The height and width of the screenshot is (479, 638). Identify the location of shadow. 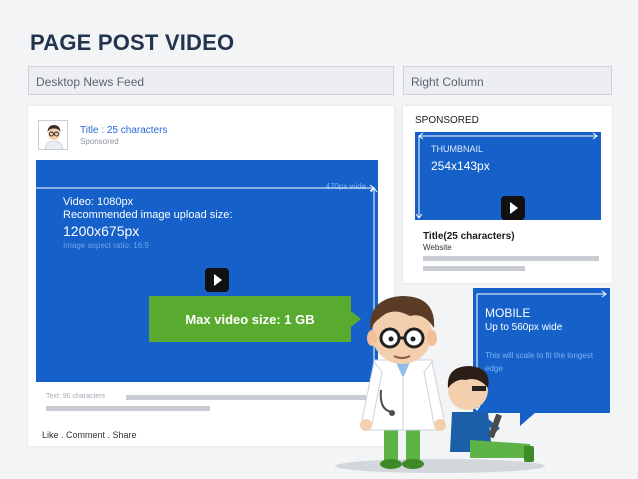
(440, 466).